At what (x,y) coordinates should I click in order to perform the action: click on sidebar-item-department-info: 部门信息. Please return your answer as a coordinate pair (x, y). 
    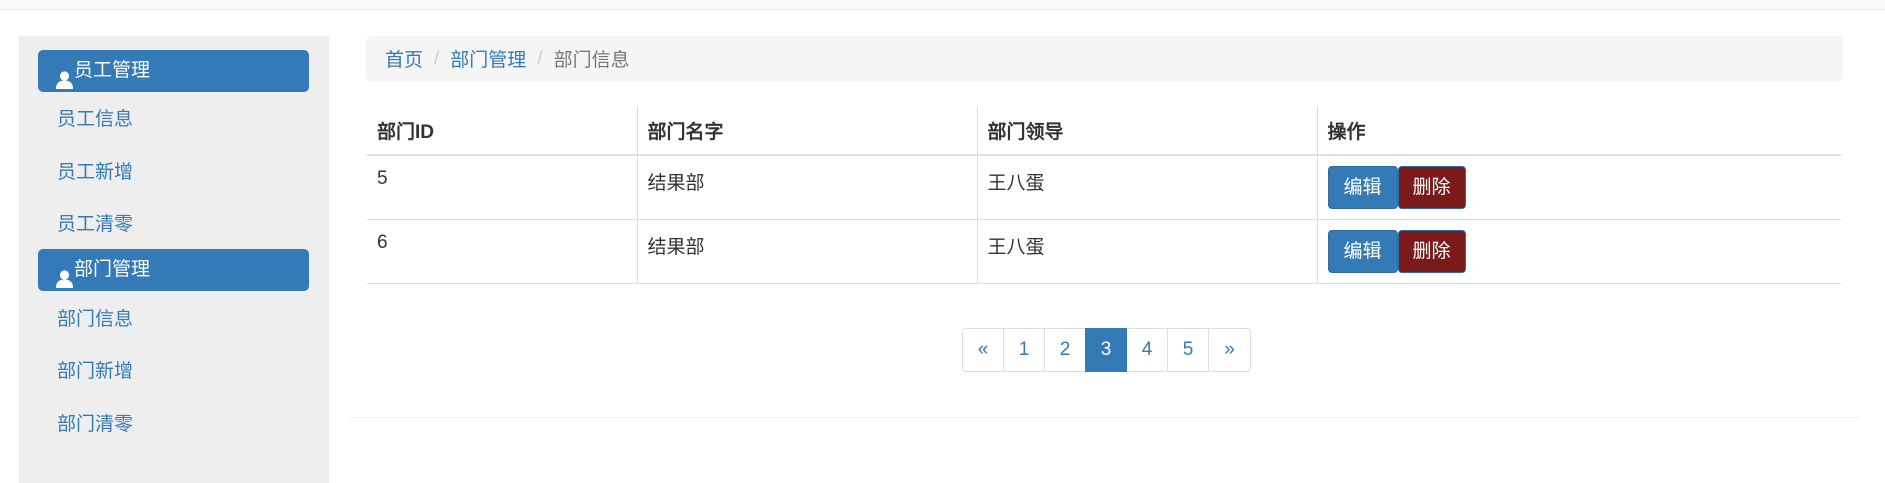
    Looking at the image, I should click on (95, 317).